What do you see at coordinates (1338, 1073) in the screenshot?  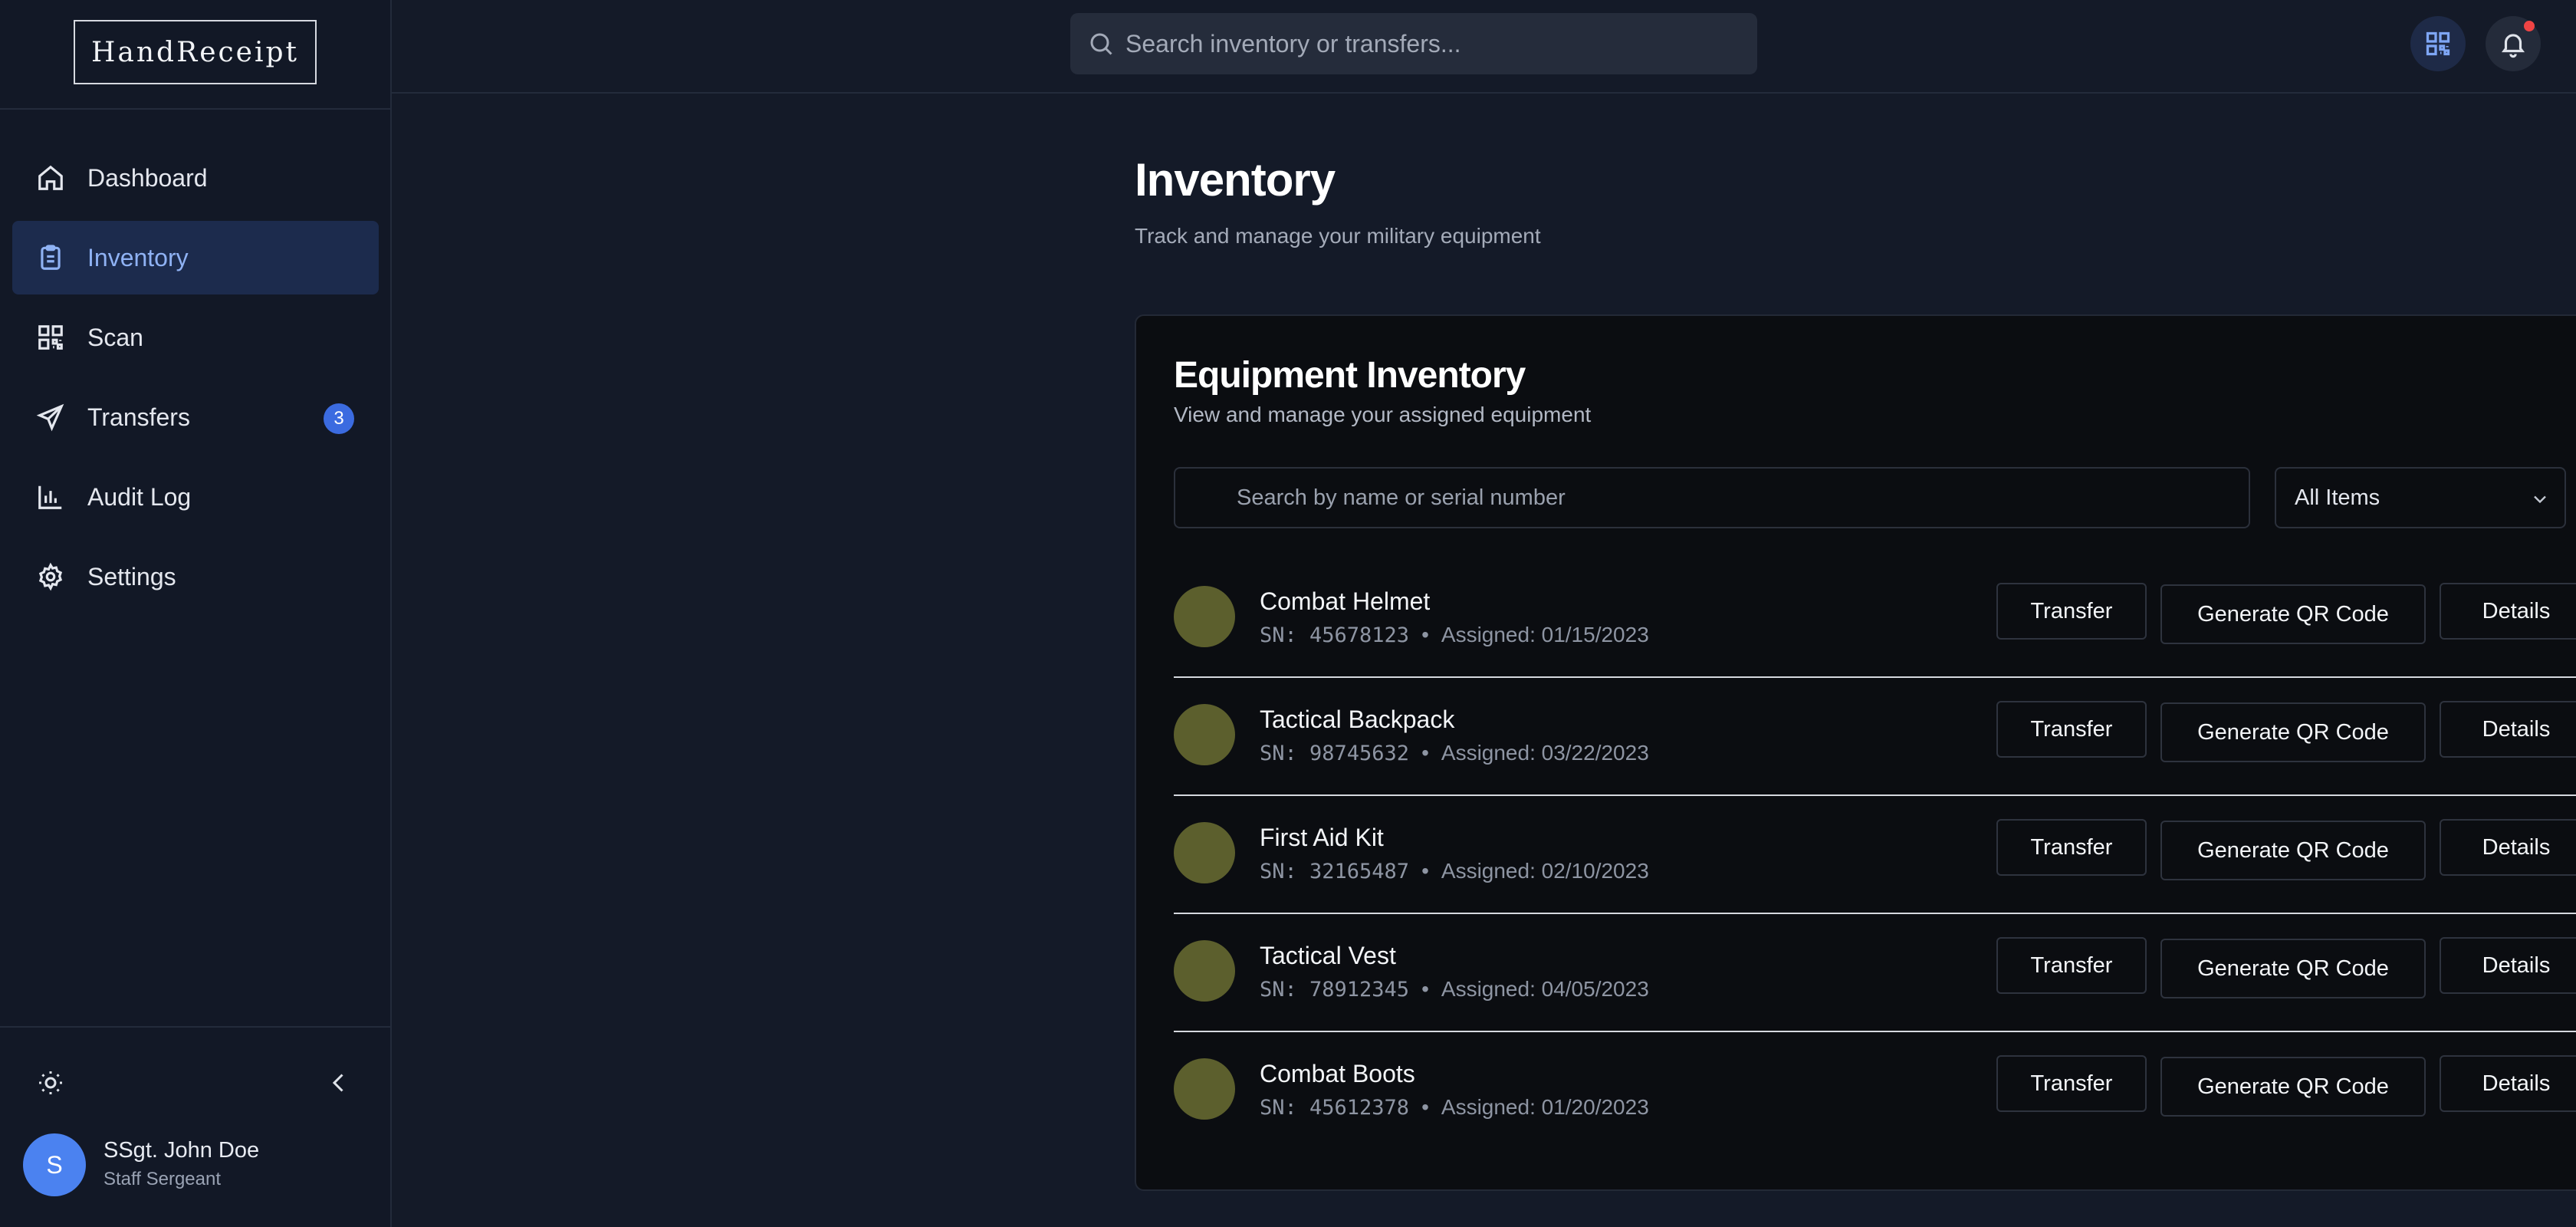 I see `item-name: Combat Boots` at bounding box center [1338, 1073].